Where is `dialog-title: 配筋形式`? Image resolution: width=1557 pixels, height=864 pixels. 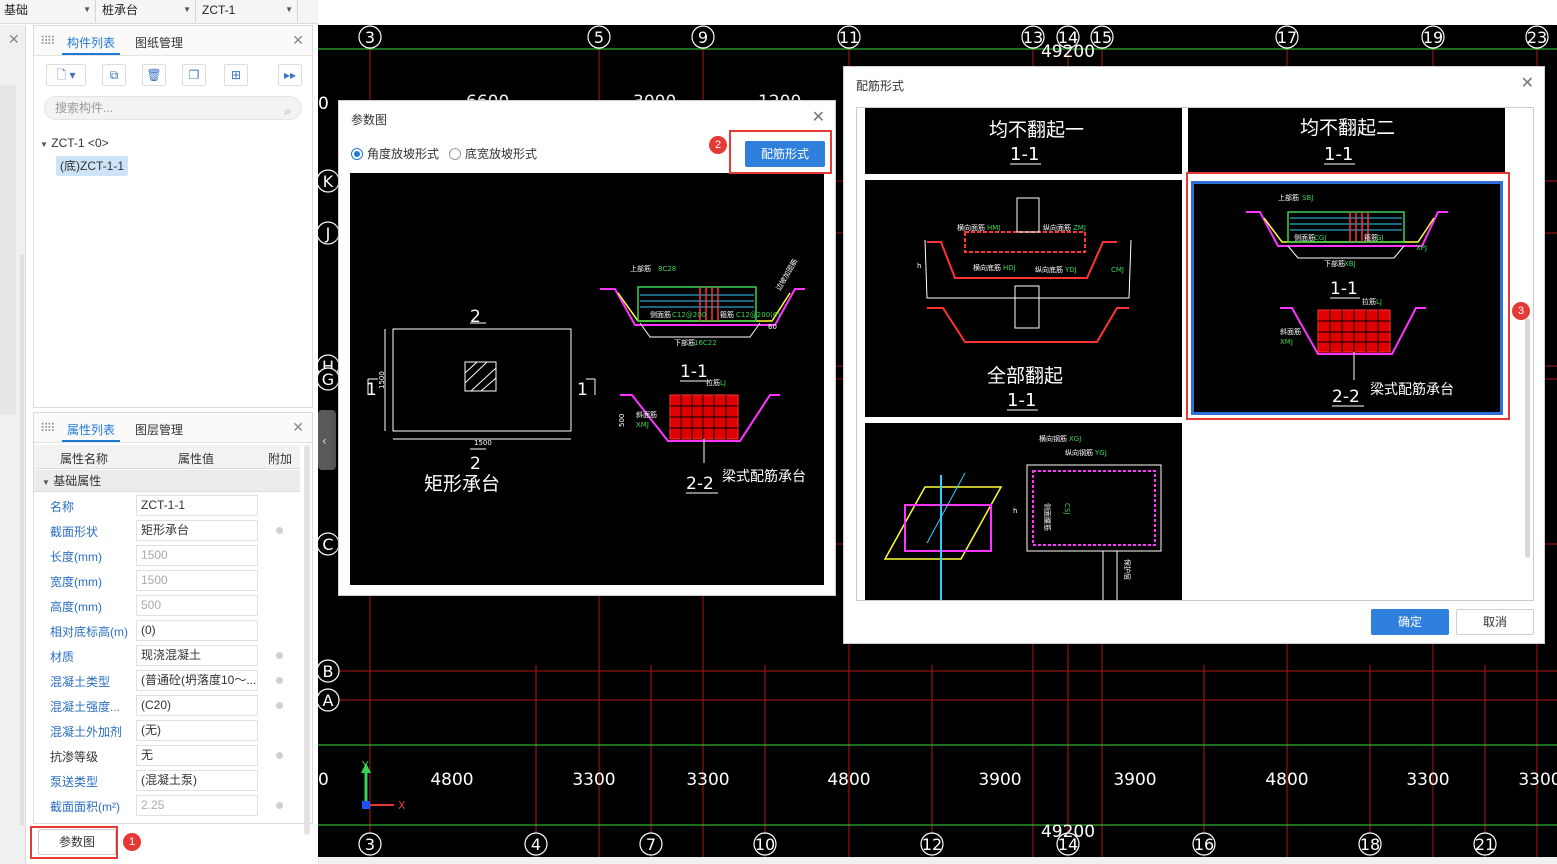 dialog-title: 配筋形式 is located at coordinates (880, 86).